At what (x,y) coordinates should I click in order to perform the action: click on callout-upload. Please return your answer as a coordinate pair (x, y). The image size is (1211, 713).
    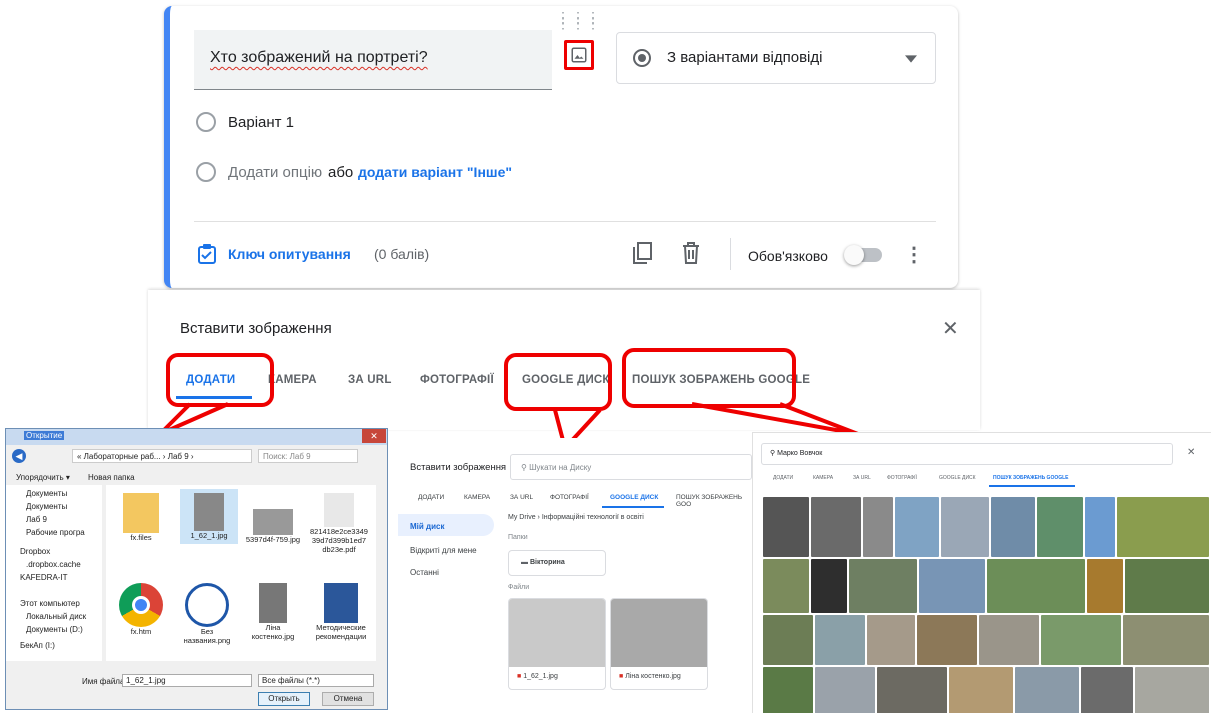
    Looking at the image, I should click on (220, 380).